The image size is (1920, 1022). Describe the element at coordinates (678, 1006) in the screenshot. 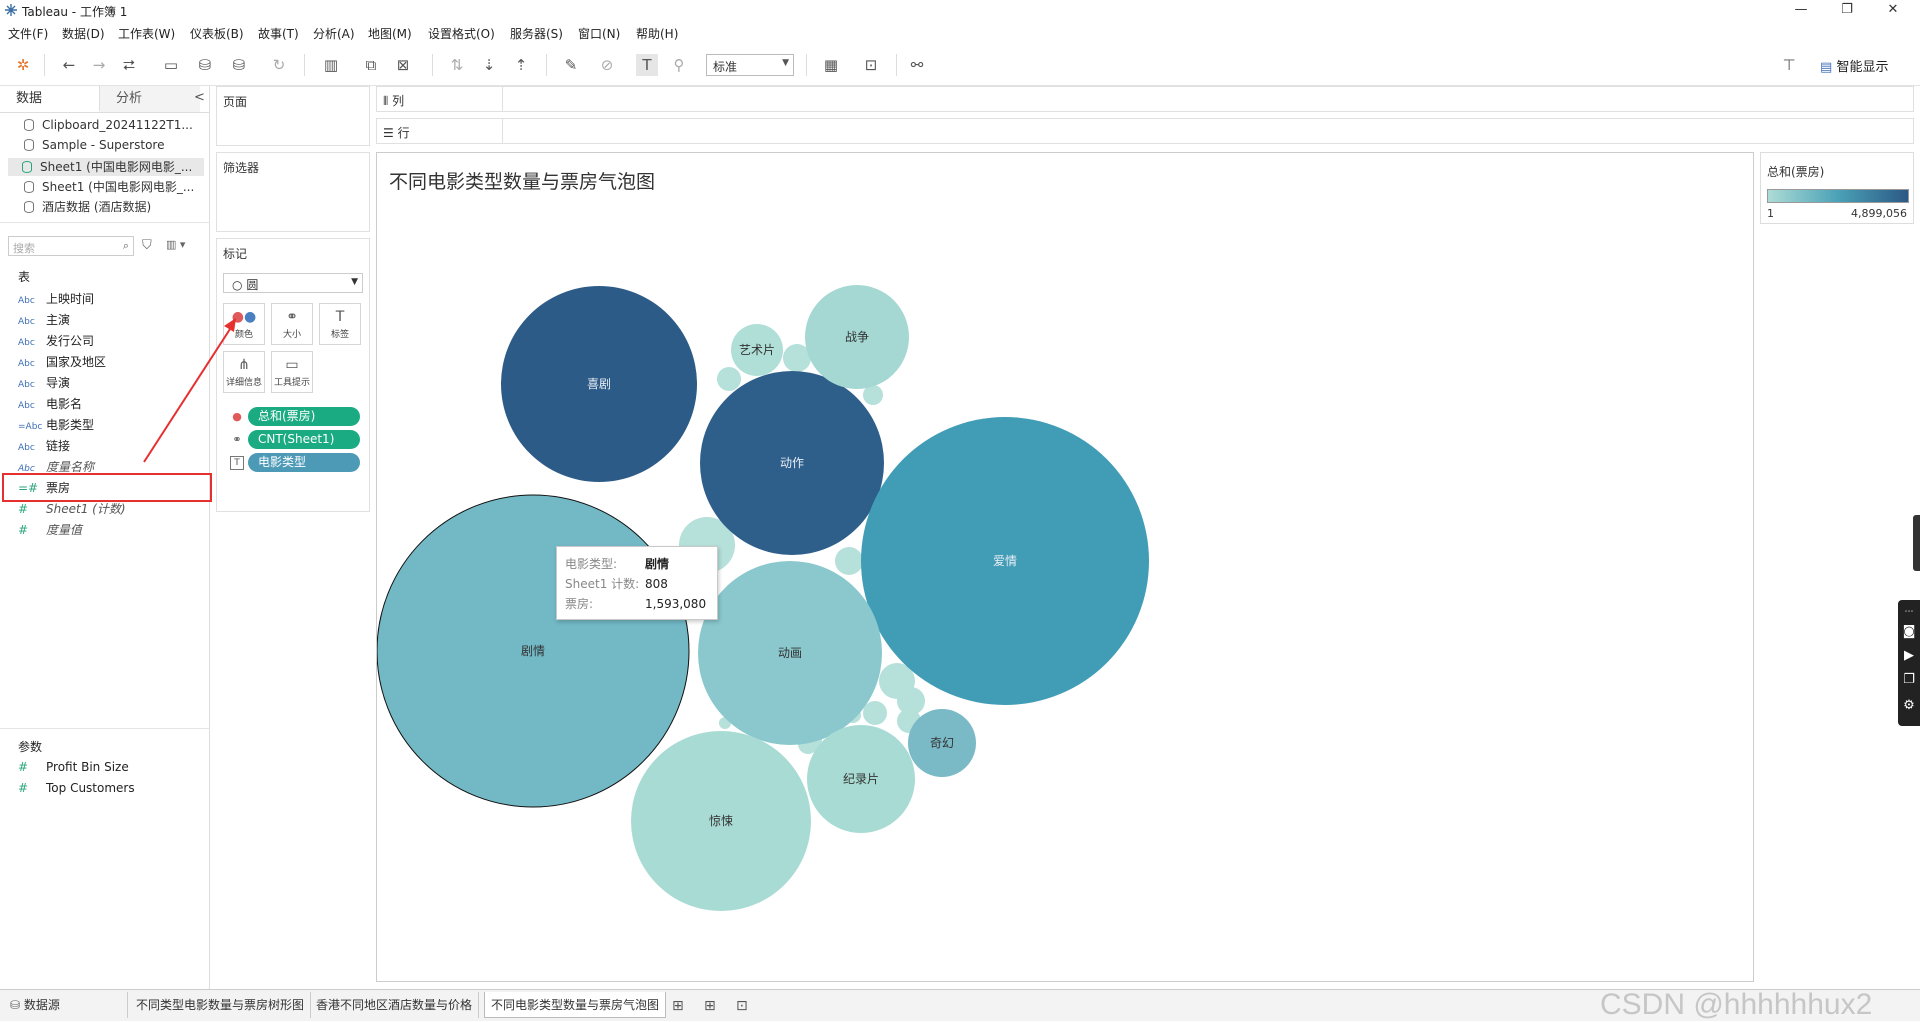

I see `new-worksheet-icon: ⊞` at that location.